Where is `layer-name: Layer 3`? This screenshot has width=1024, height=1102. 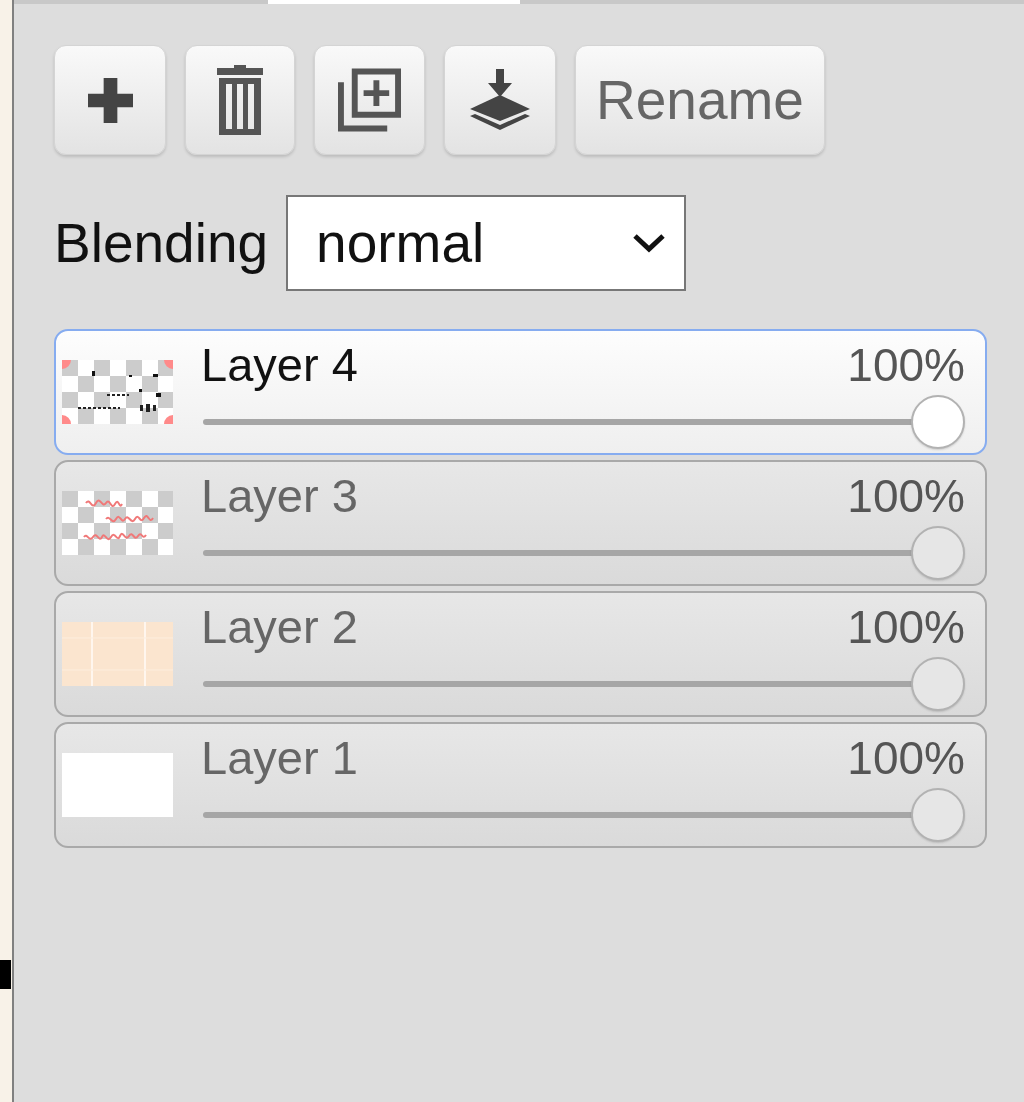 layer-name: Layer 3 is located at coordinates (279, 496).